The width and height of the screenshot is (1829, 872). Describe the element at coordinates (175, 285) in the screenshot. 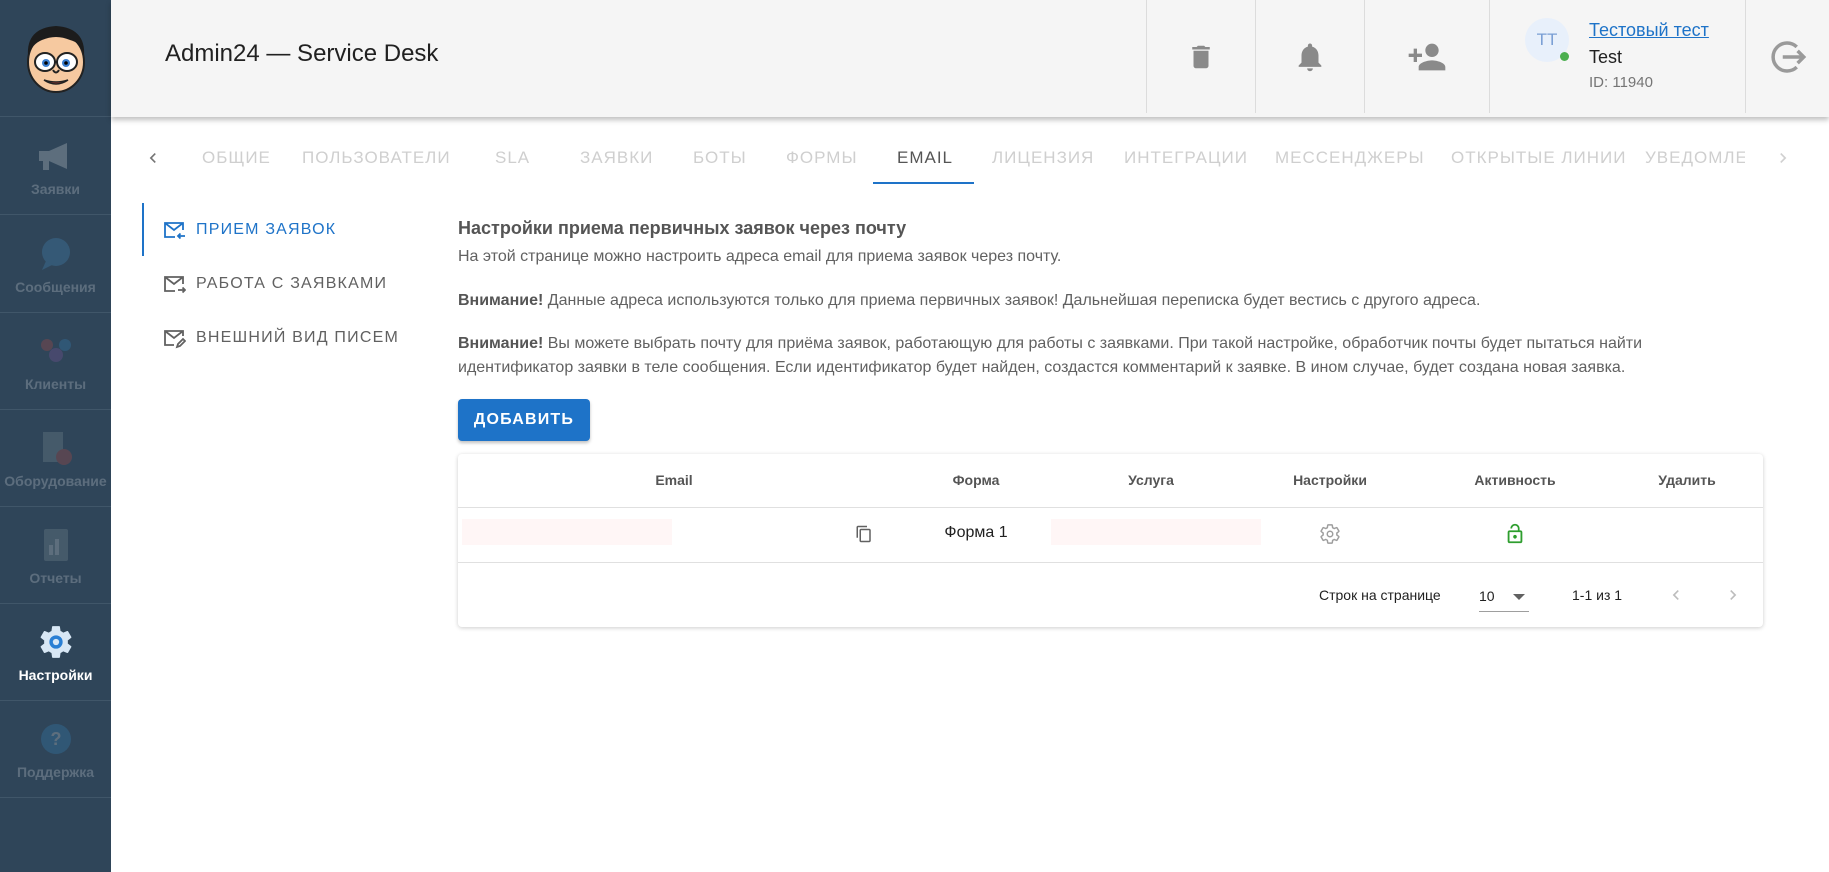

I see `mail-forward-icon` at that location.